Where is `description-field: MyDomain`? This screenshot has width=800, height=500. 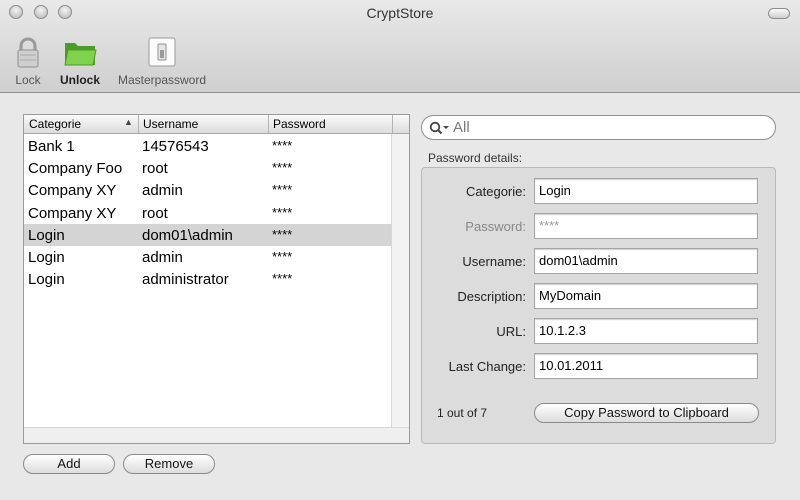
description-field: MyDomain is located at coordinates (646, 296).